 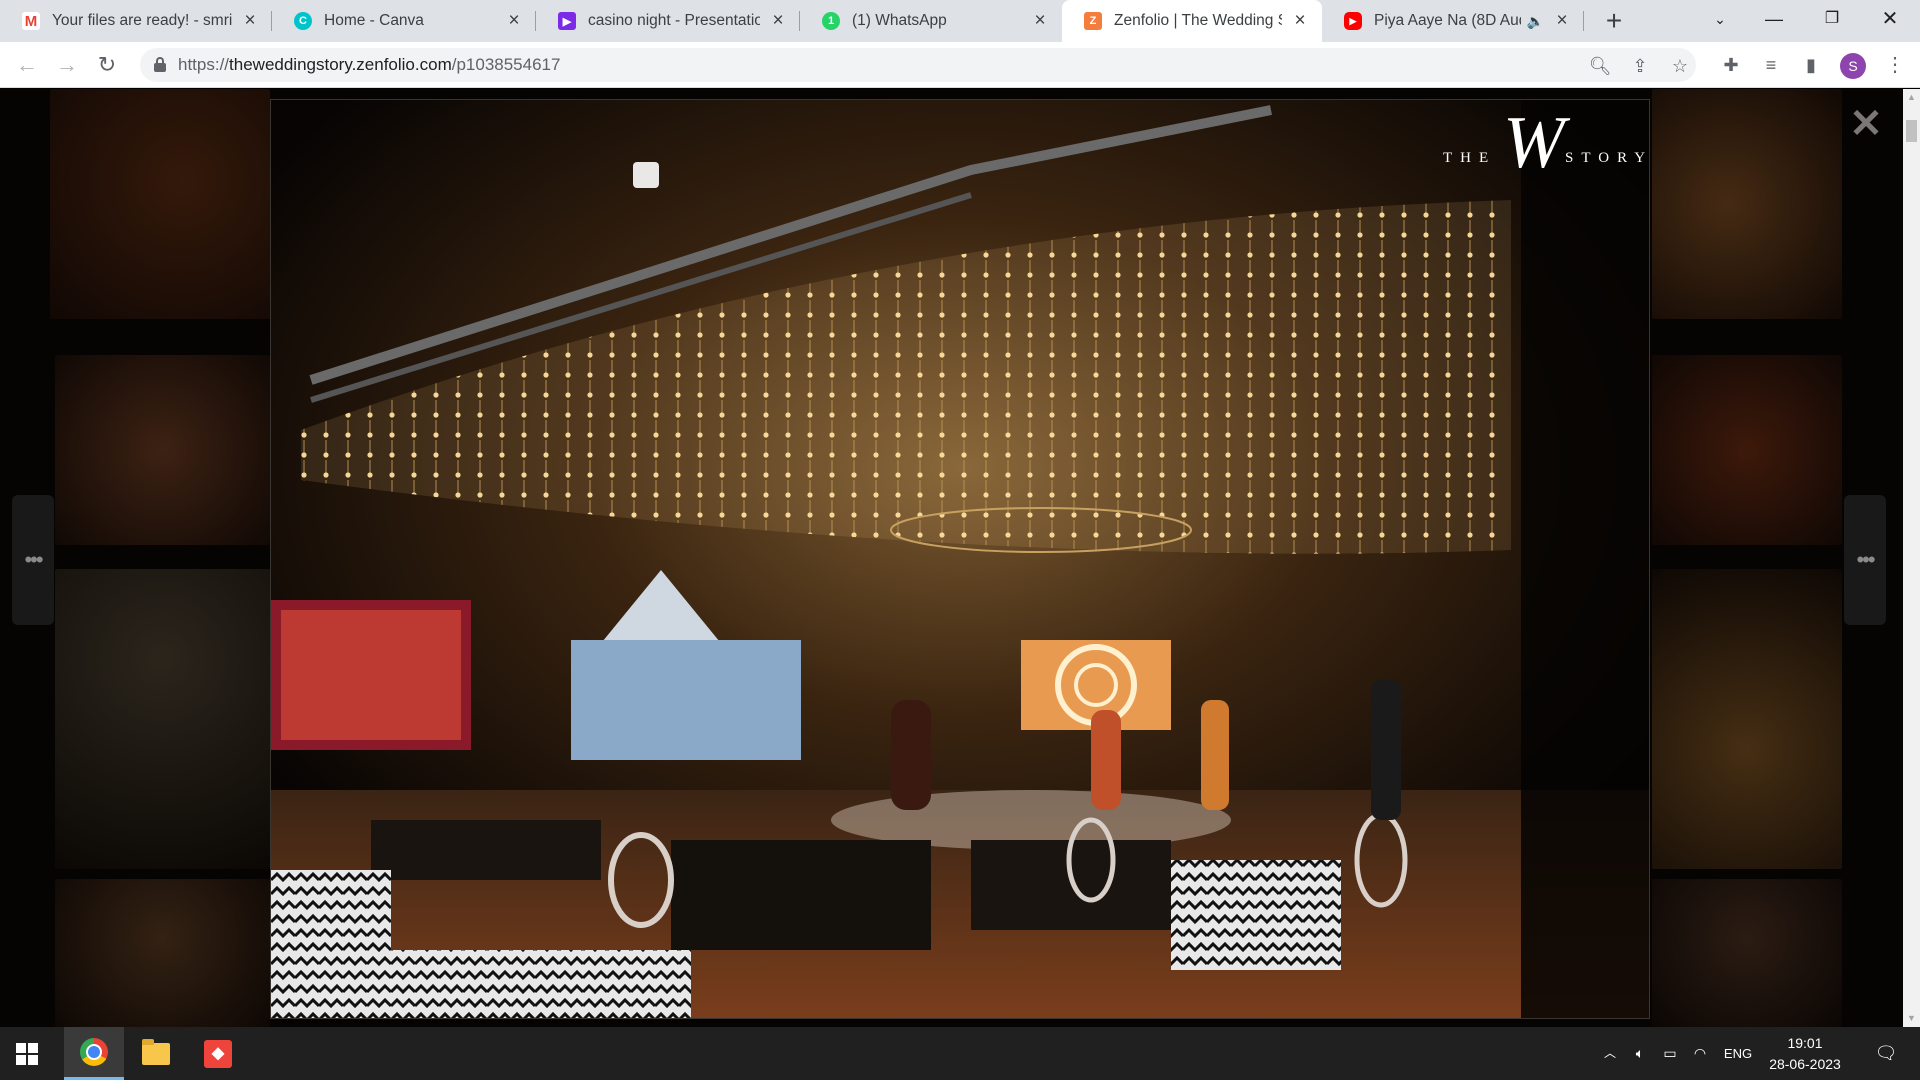 I want to click on tab-title: Home - Canva, so click(x=374, y=20).